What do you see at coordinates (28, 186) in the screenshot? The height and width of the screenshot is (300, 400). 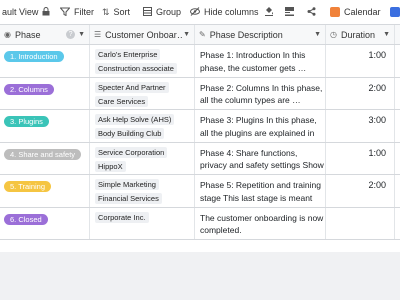 I see `phase-tag: 5. Training` at bounding box center [28, 186].